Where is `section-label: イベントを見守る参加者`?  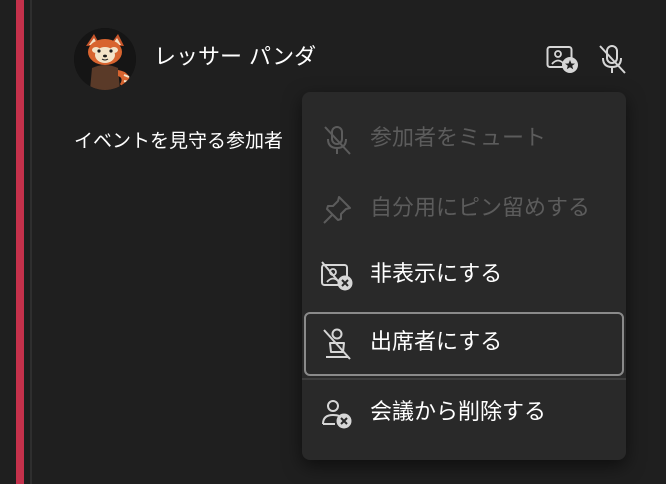 section-label: イベントを見守る参加者 is located at coordinates (179, 141).